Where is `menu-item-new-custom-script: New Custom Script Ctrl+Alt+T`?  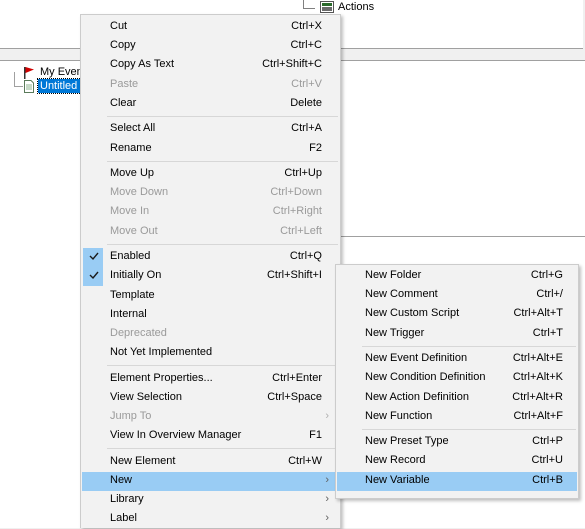
menu-item-new-custom-script: New Custom Script Ctrl+Alt+T is located at coordinates (457, 314).